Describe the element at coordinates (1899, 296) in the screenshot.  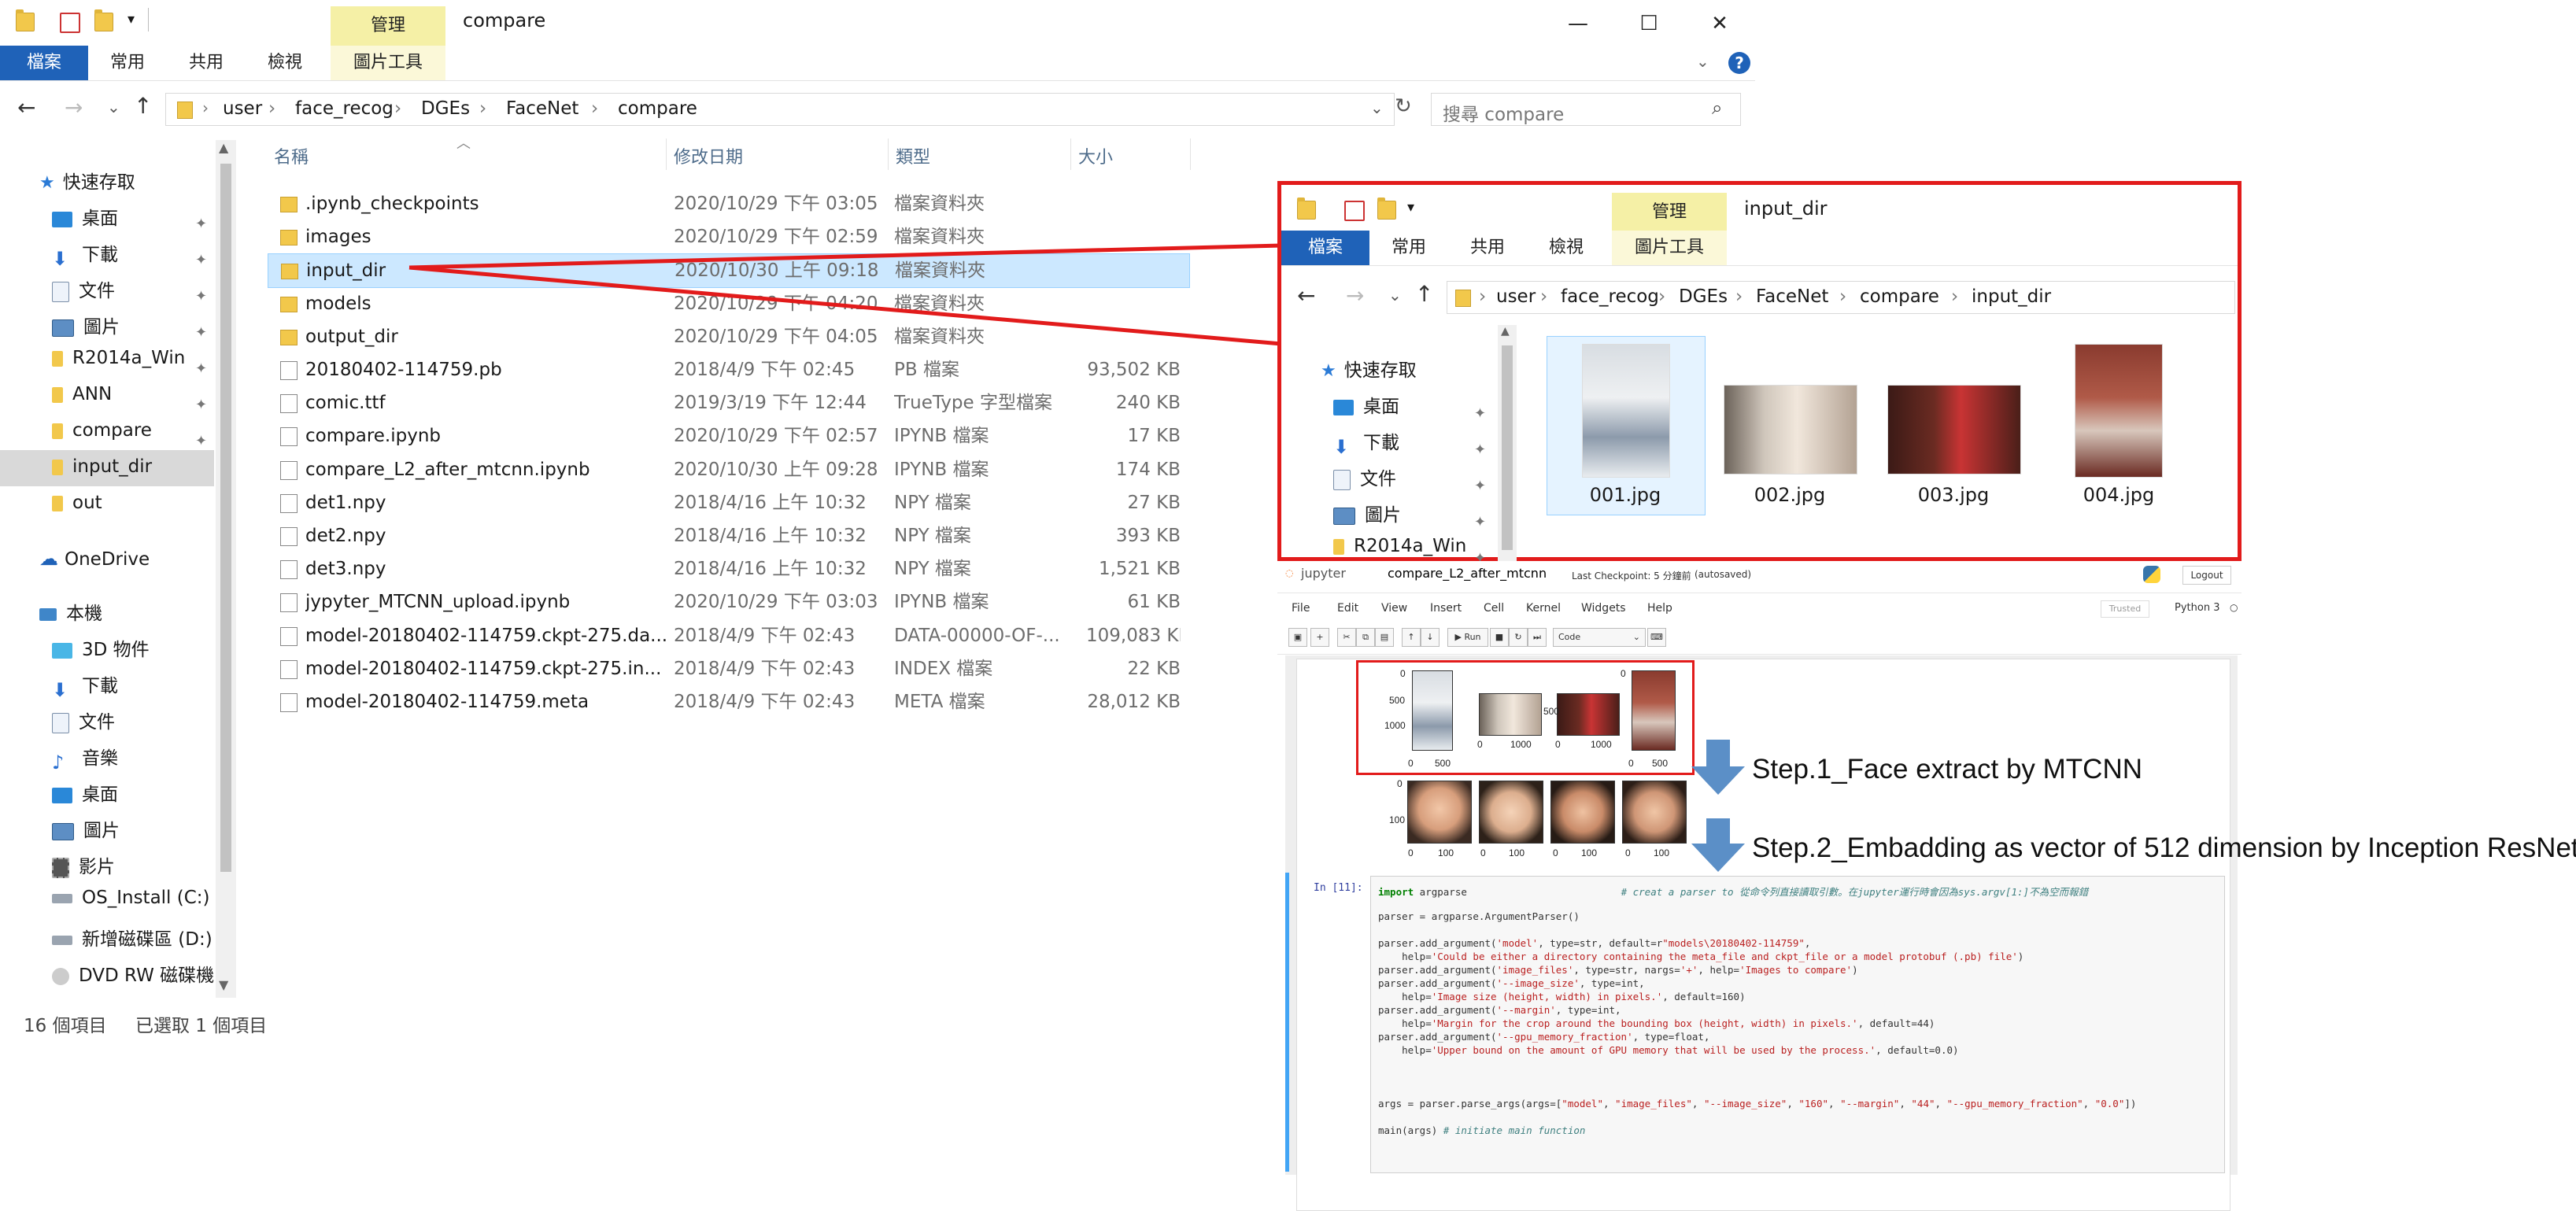
I see `breadcrumb-compare: compare` at that location.